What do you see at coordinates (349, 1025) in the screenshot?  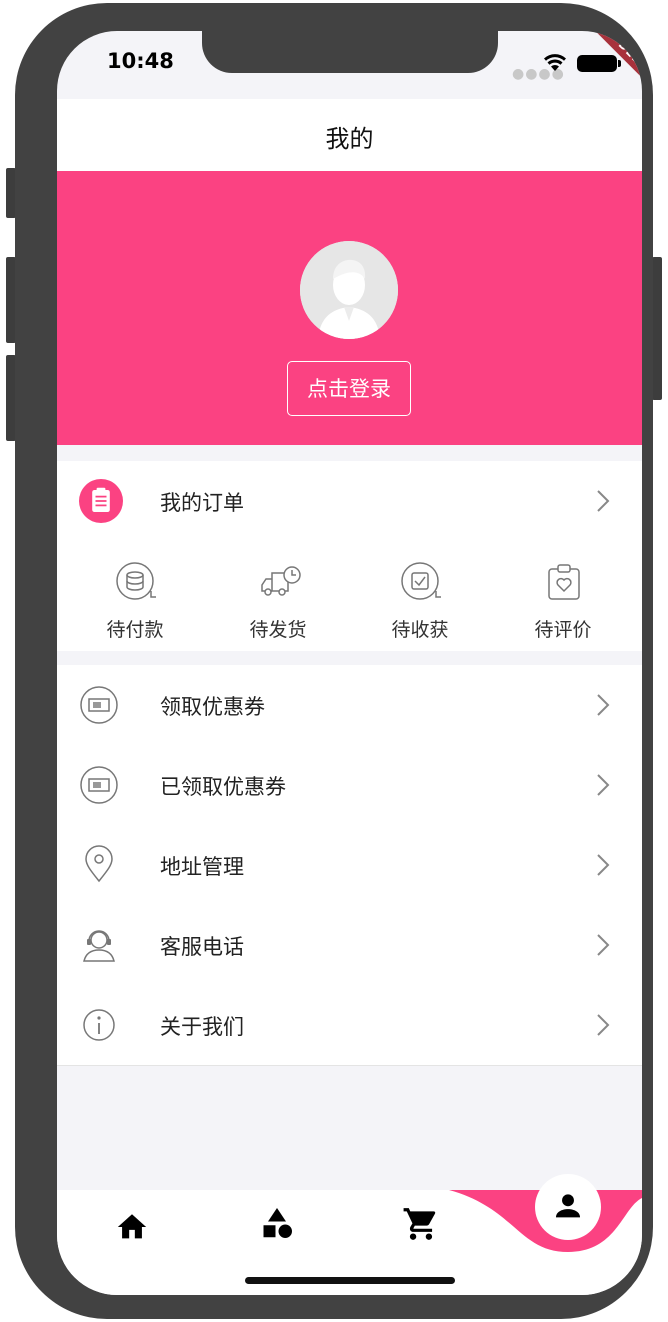 I see `menu-item-about-us: 关于我们` at bounding box center [349, 1025].